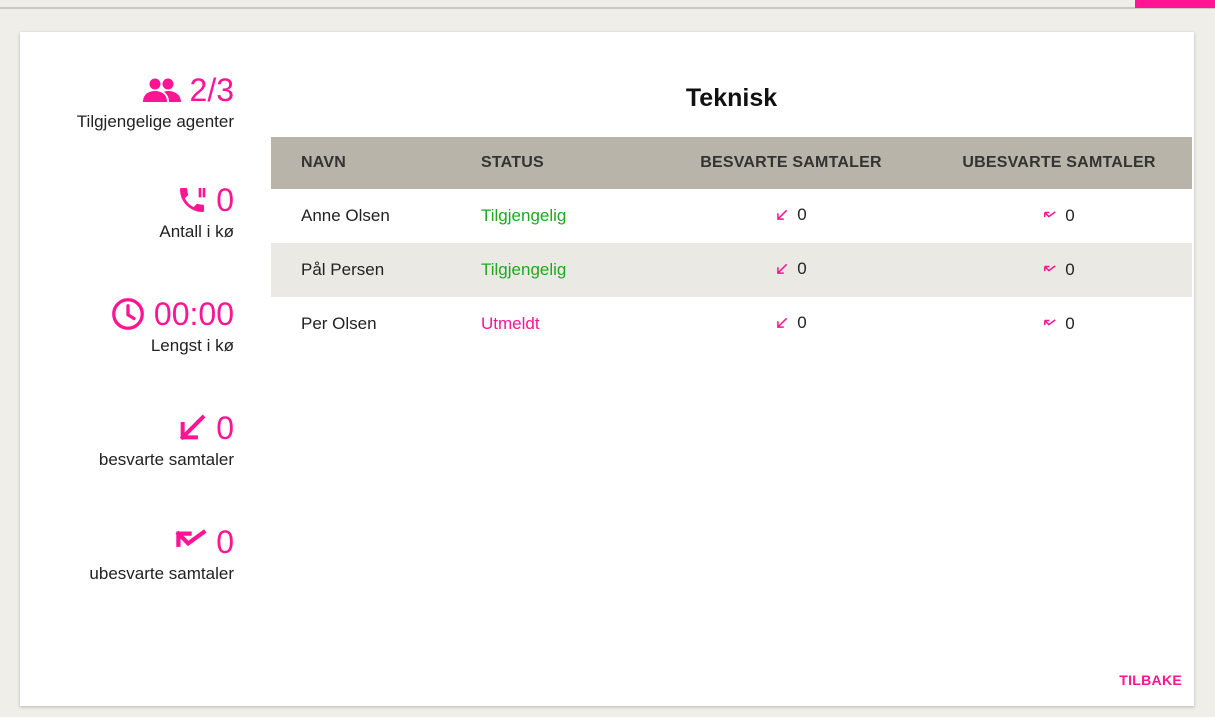  I want to click on agent-name: Pål Persen, so click(376, 270).